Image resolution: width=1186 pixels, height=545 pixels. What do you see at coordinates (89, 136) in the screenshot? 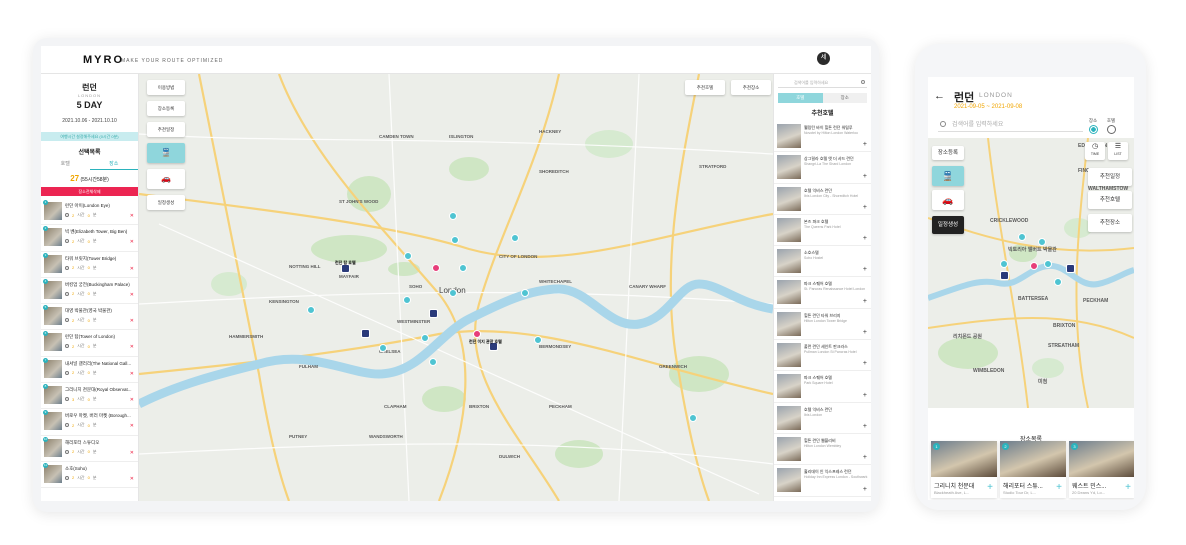
I see `time-setting-banner: 여행시간 설정해주세요 (0시간 0분)` at bounding box center [89, 136].